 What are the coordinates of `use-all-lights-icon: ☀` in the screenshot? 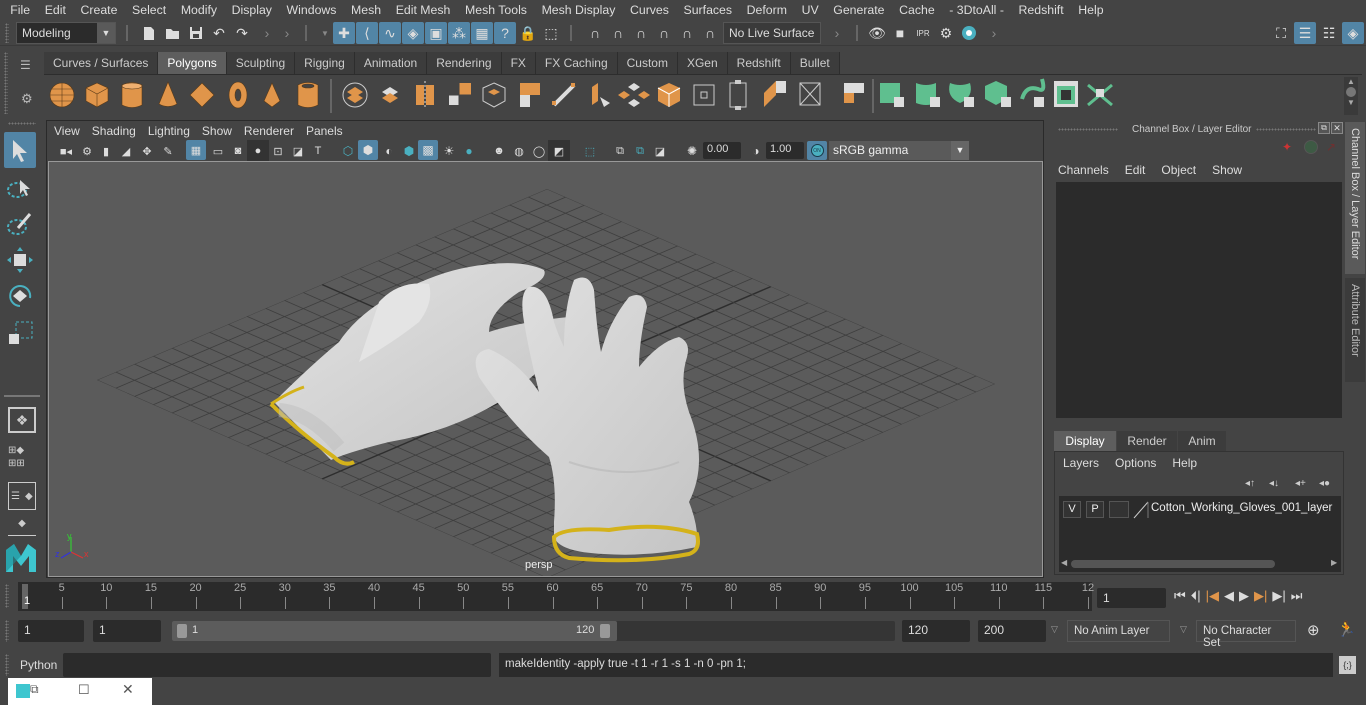 It's located at (449, 151).